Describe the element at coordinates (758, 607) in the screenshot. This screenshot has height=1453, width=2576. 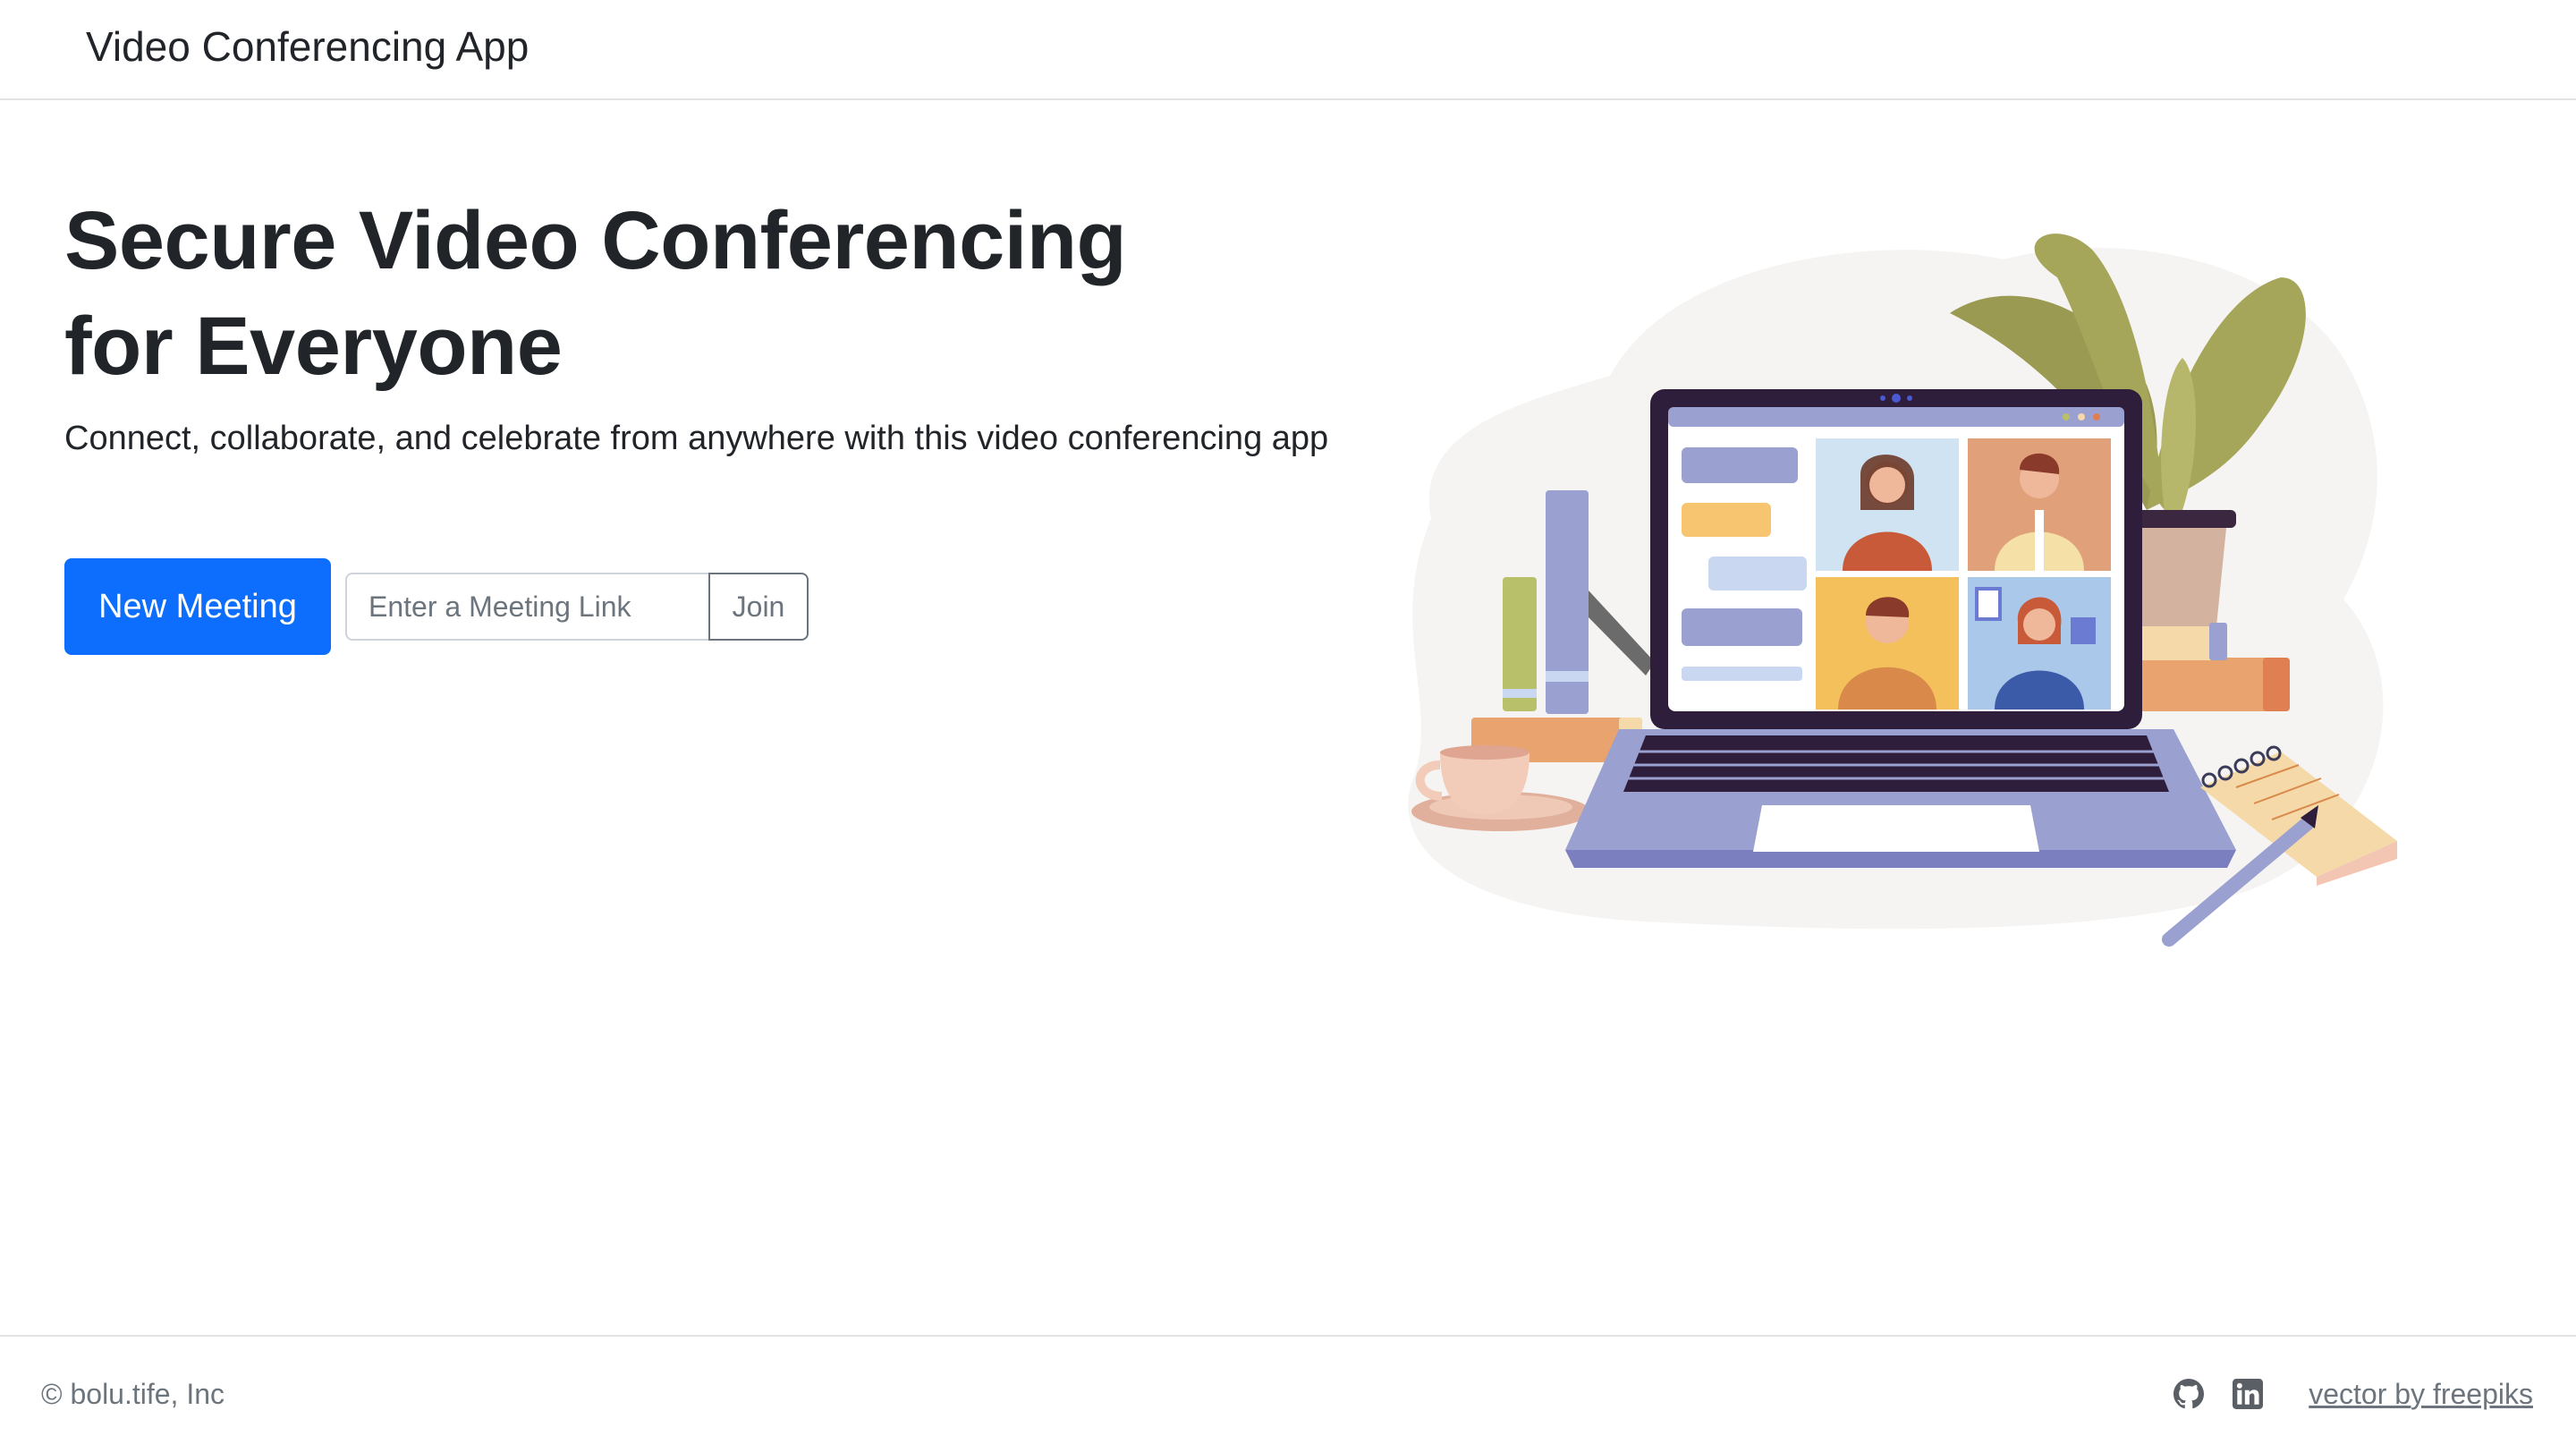
I see `join-button: Join` at that location.